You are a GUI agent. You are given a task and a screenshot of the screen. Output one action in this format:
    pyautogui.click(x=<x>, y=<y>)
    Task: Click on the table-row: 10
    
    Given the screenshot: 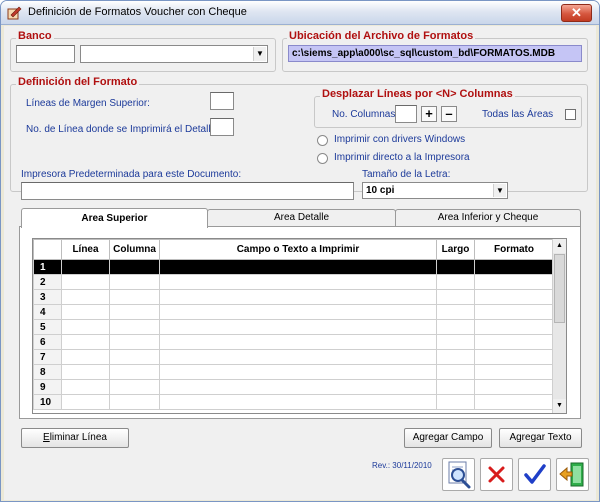 What is the action you would take?
    pyautogui.click(x=293, y=402)
    